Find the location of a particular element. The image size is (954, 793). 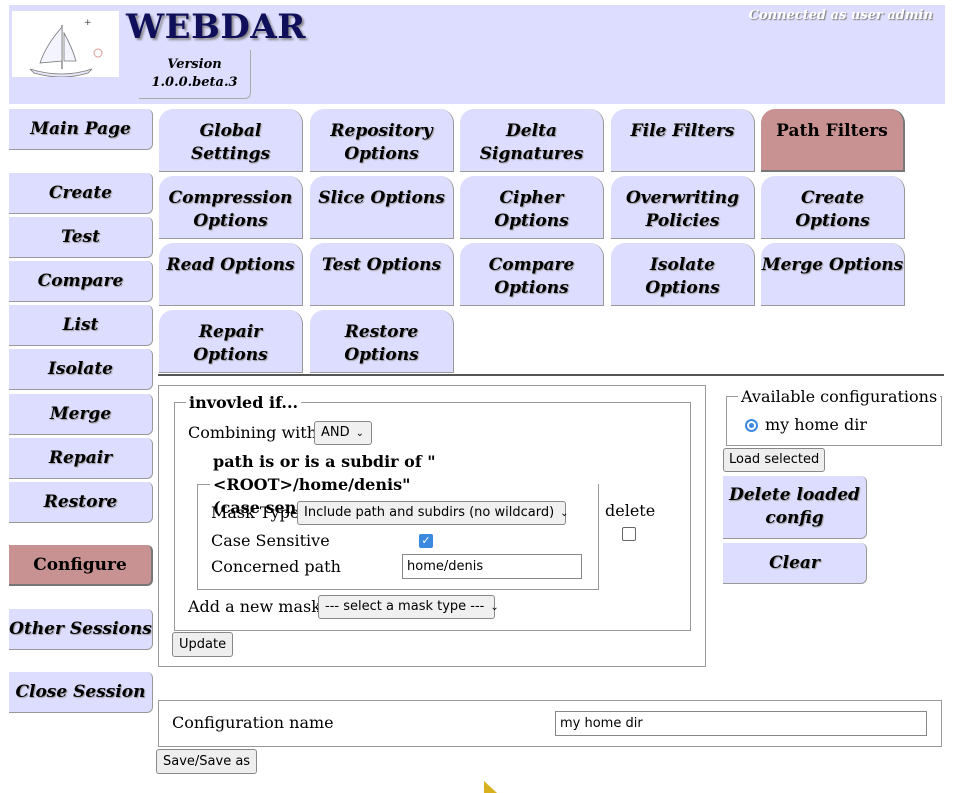

tab-repository-options: Repository Options is located at coordinates (382, 140).